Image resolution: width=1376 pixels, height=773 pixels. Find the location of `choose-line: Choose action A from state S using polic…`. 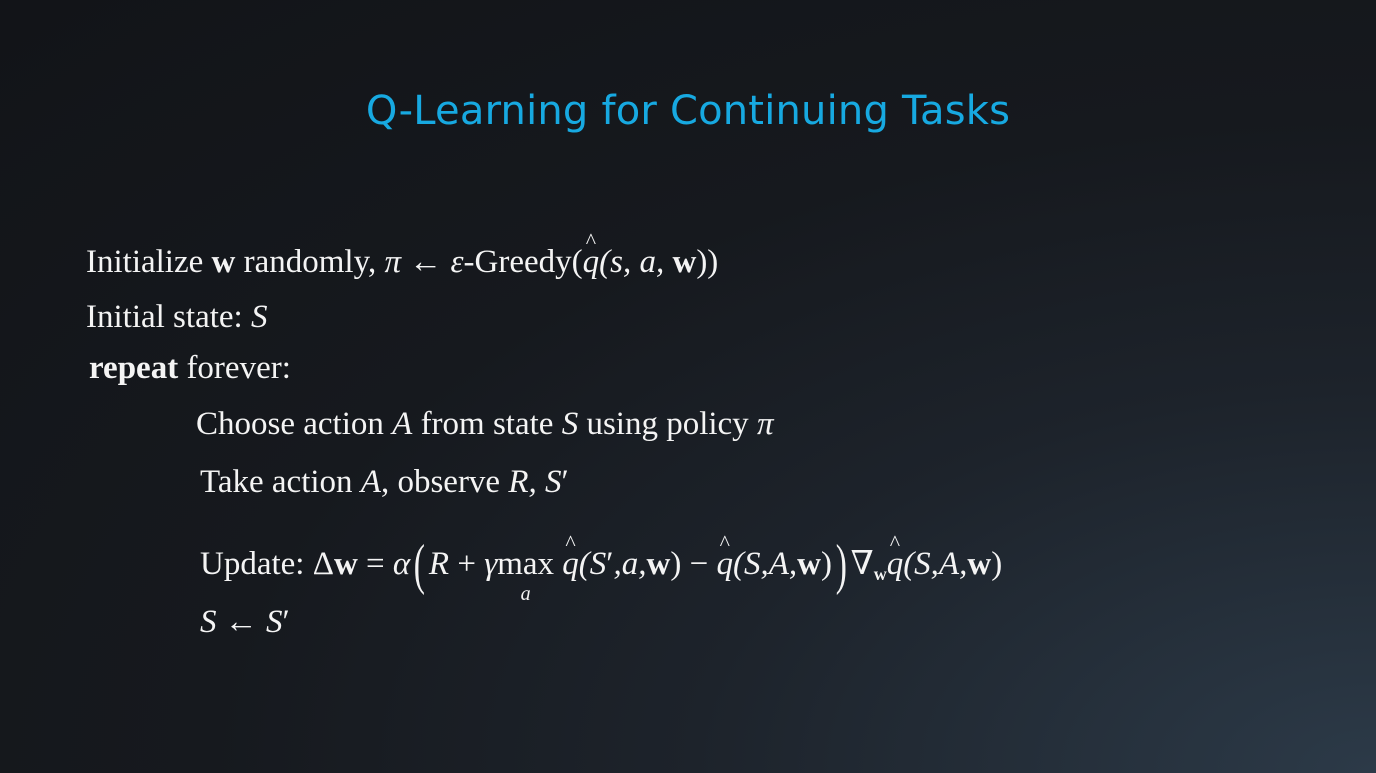

choose-line: Choose action A from state S using polic… is located at coordinates (484, 424).